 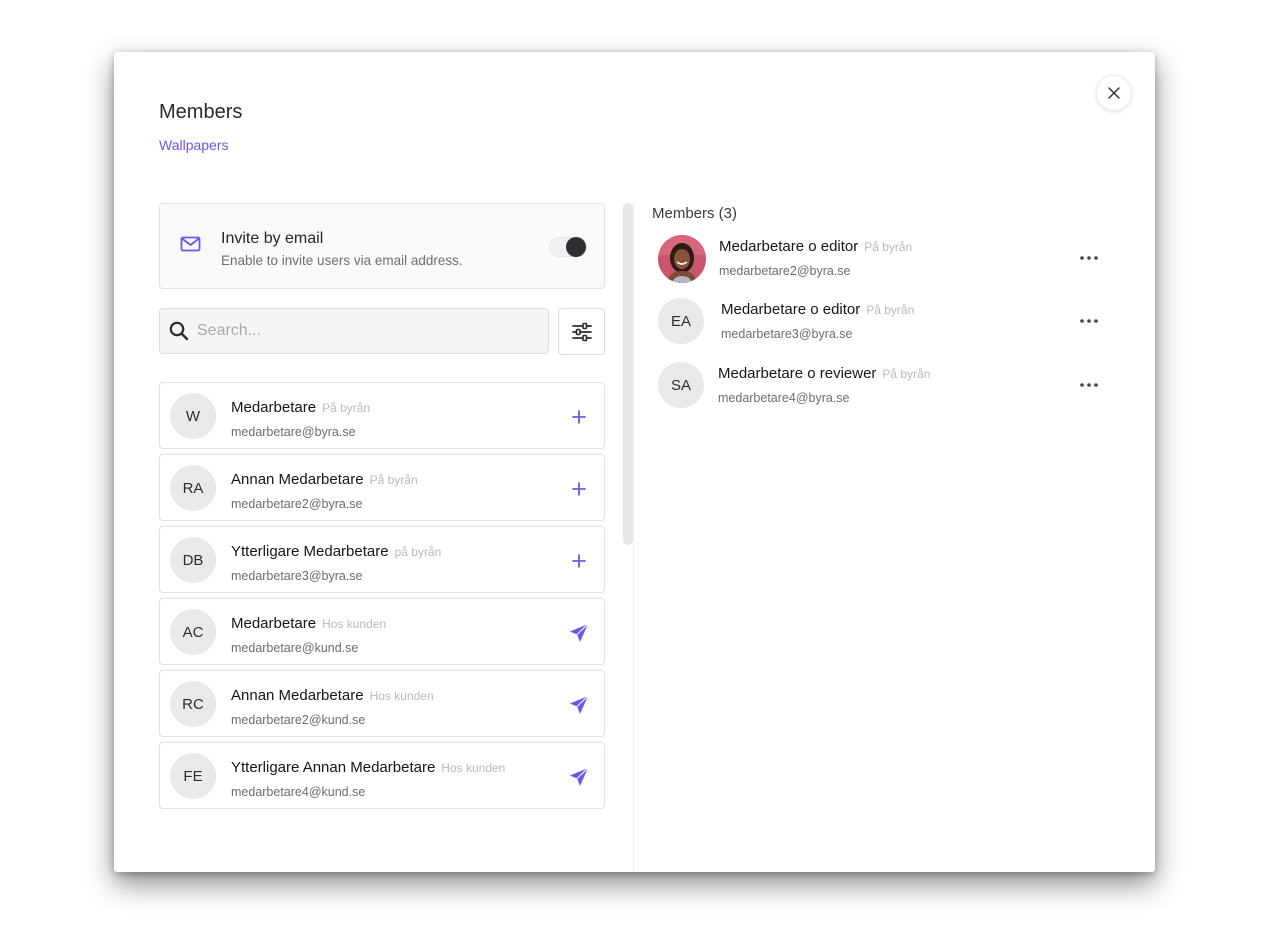 What do you see at coordinates (298, 720) in the screenshot?
I see `user-email: medarbetare2@kund.se` at bounding box center [298, 720].